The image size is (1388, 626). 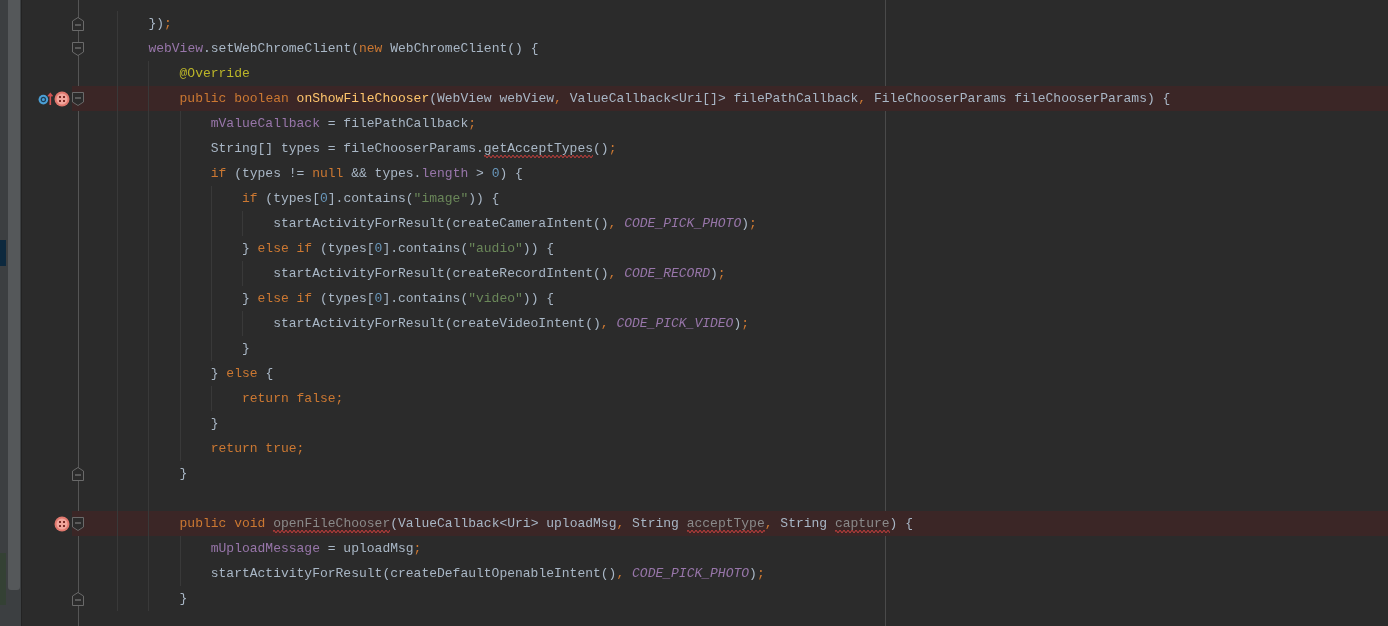 I want to click on code-line: if (types != null && types.length > 0) {, so click(x=366, y=173).